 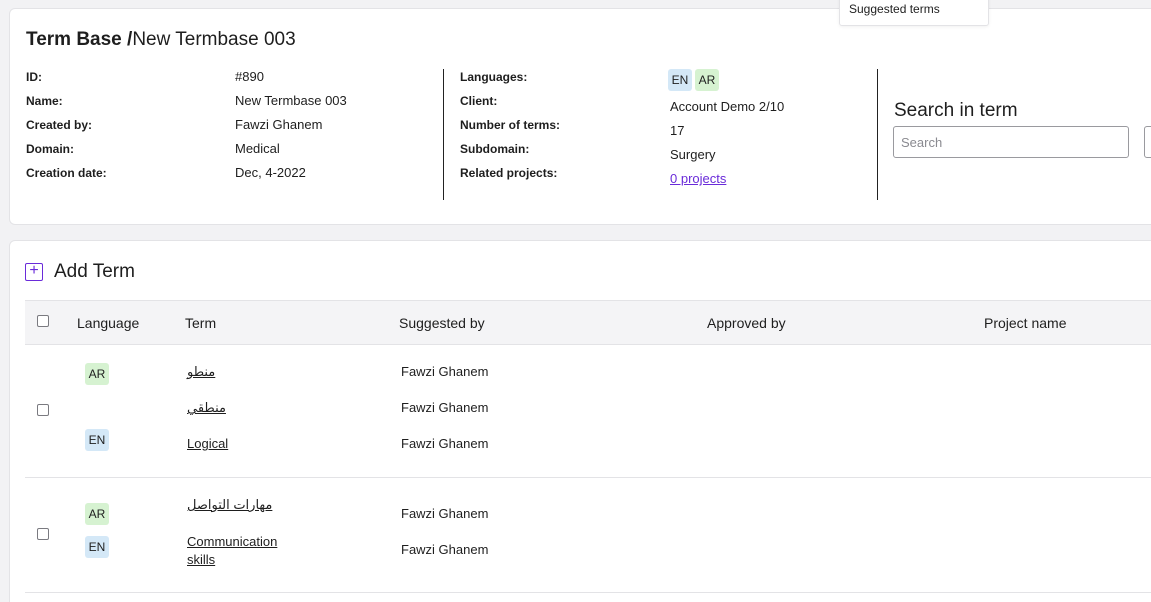 What do you see at coordinates (34, 77) in the screenshot?
I see `id-label: ID:` at bounding box center [34, 77].